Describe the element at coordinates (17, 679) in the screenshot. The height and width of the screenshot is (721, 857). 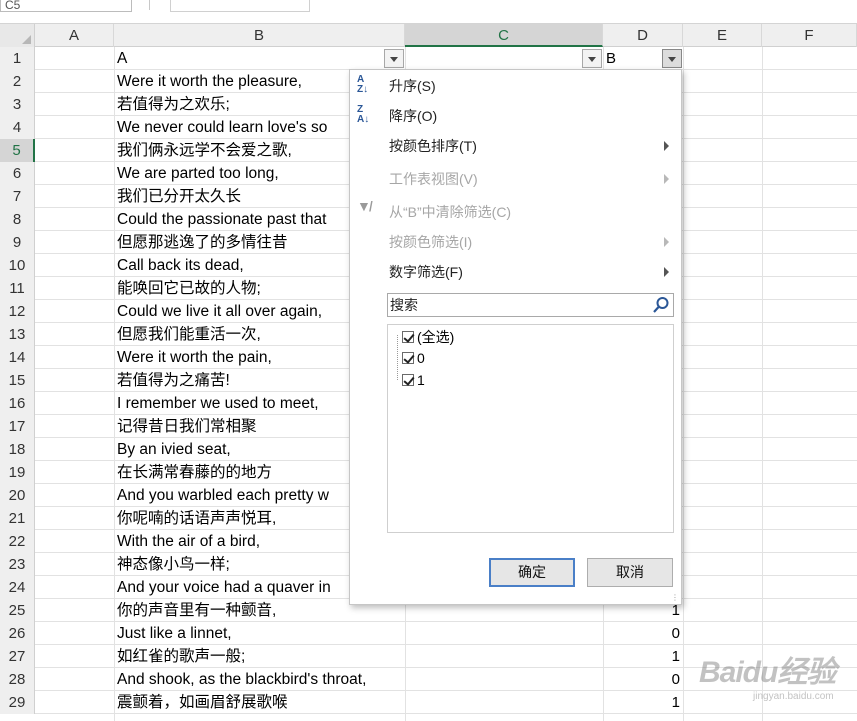
I see `row-number: 28` at that location.